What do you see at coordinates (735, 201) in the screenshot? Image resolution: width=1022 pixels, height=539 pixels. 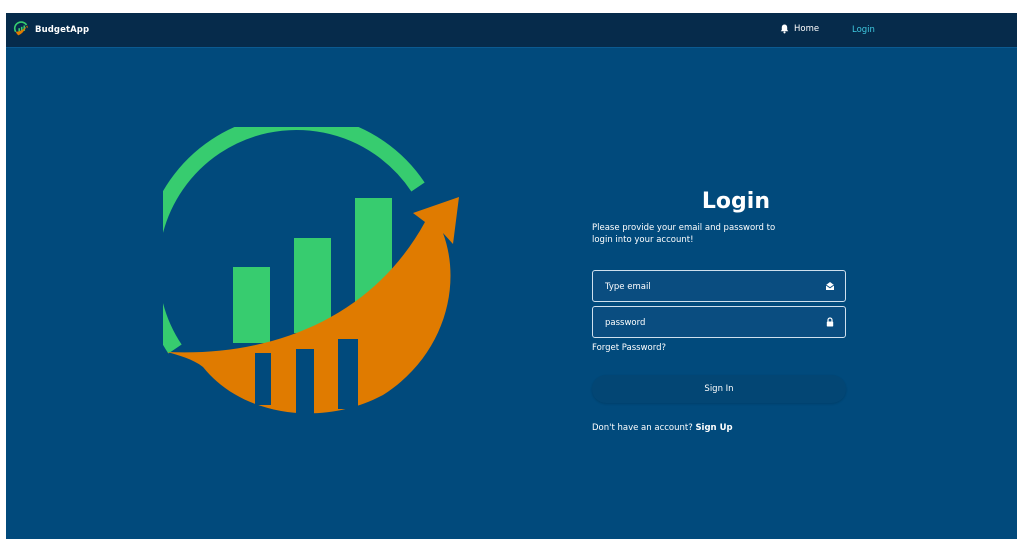 I see `login-title: Login` at bounding box center [735, 201].